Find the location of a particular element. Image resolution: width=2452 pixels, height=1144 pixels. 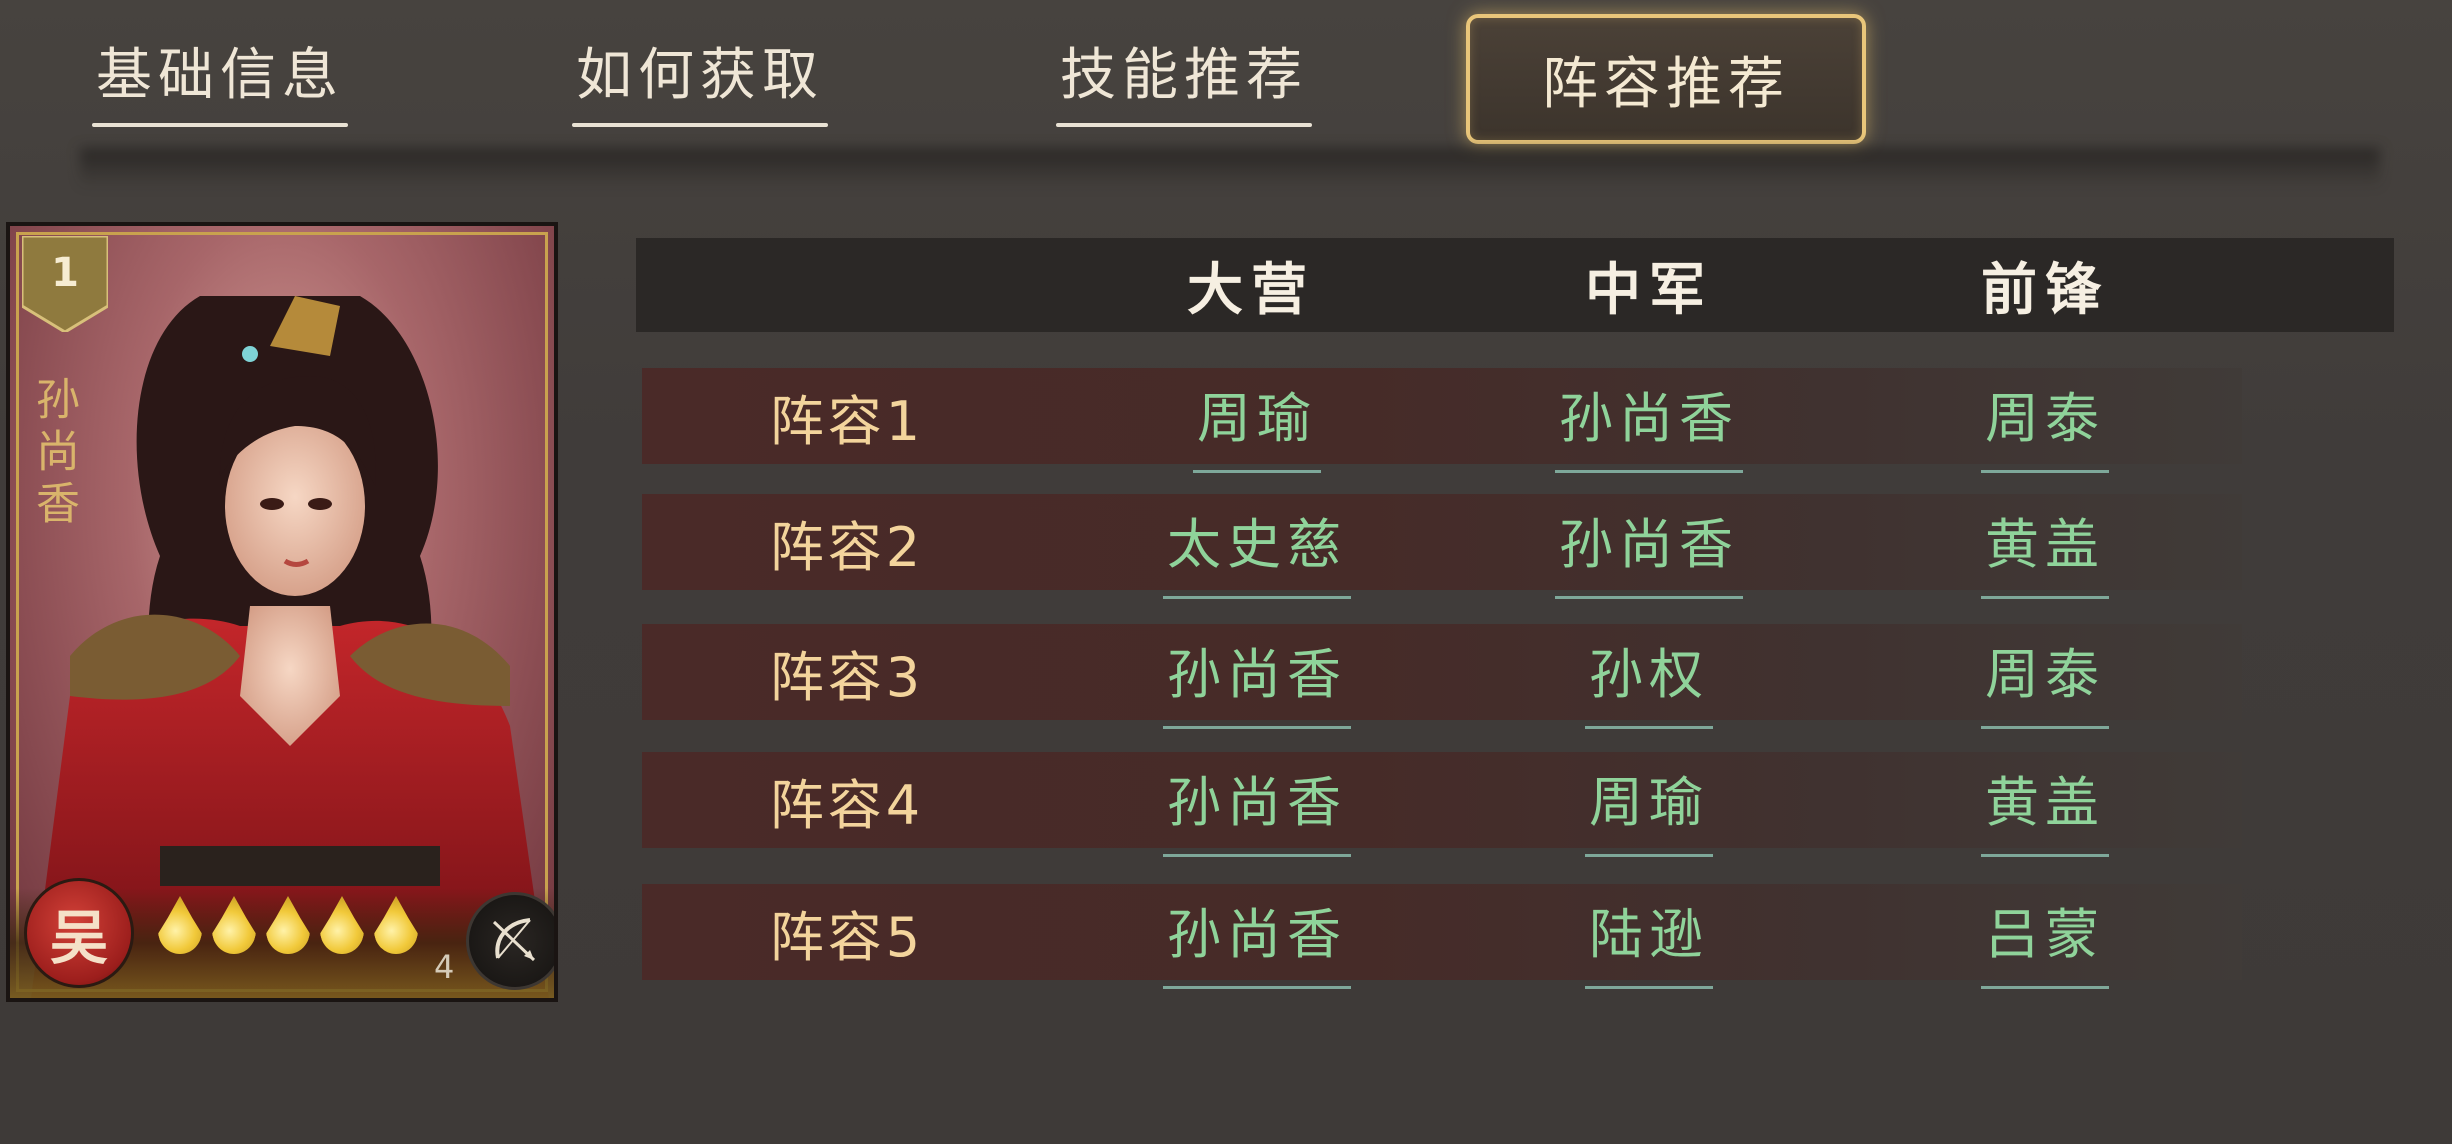

tab-skill-recommend-label: 技能推荐 is located at coordinates (1184, 75).